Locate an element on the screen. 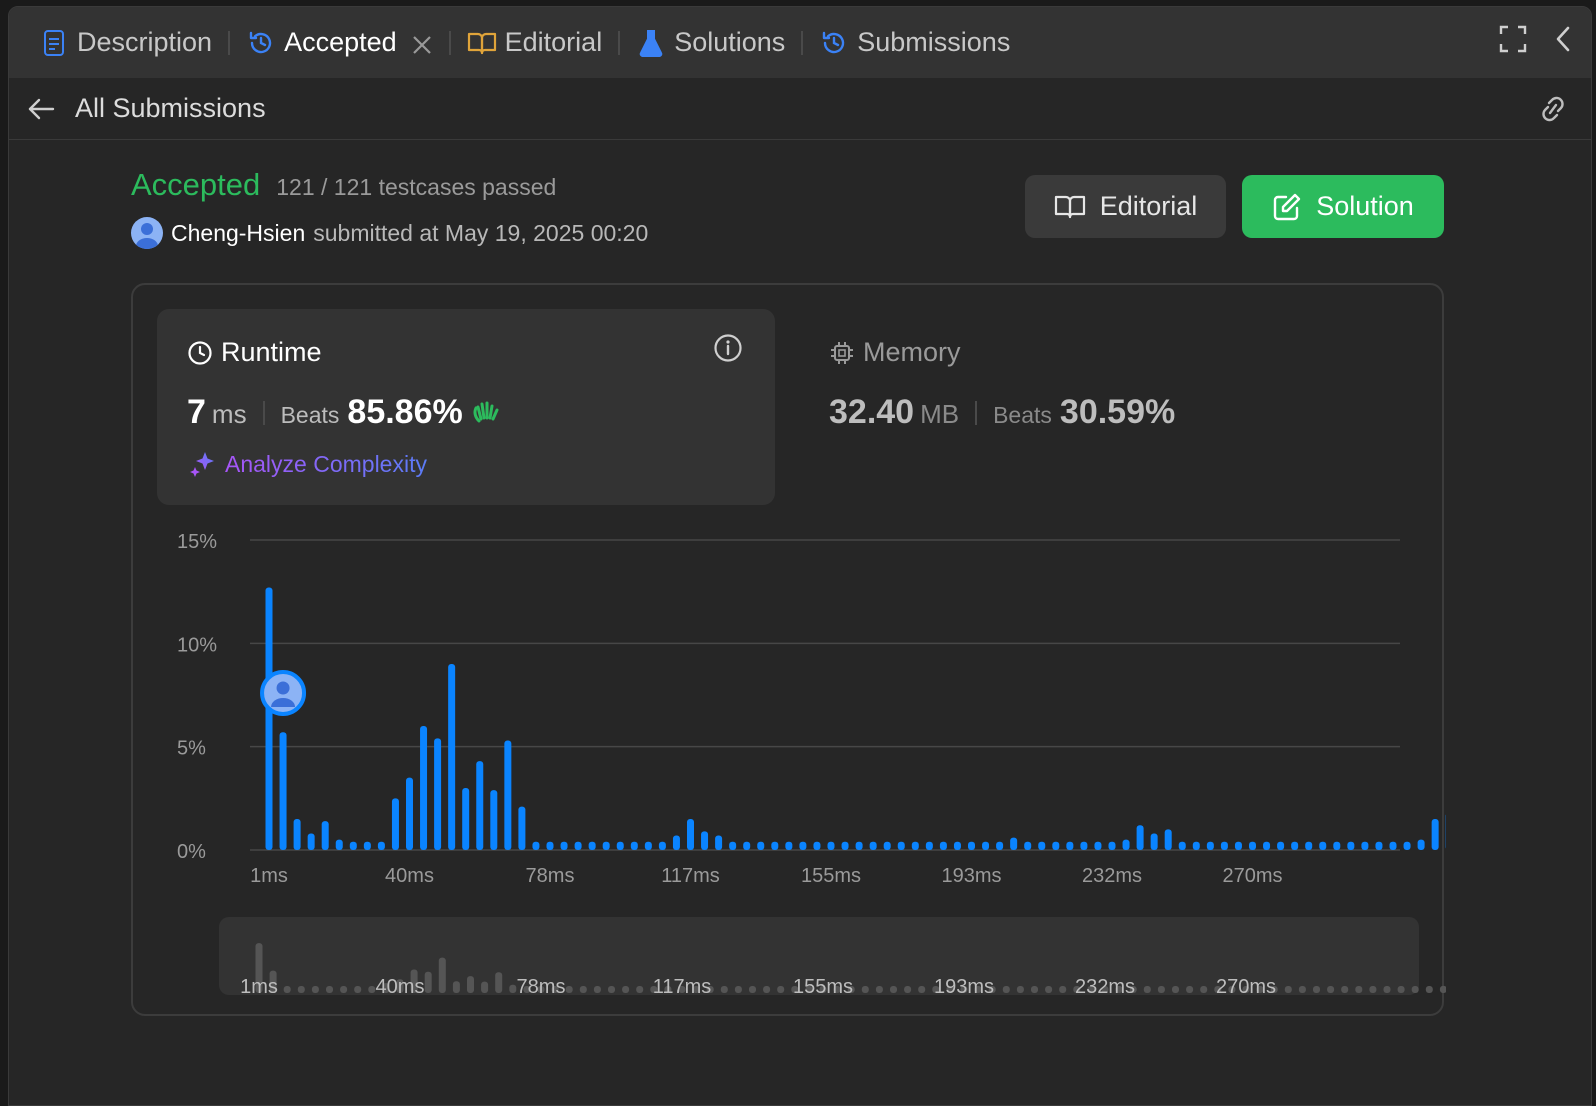 The width and height of the screenshot is (1596, 1106). tab-accepted: Accepted is located at coordinates (339, 43).